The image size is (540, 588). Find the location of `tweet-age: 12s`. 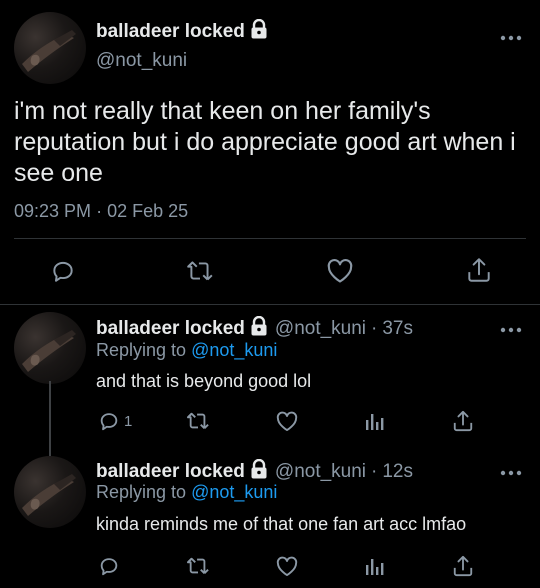

tweet-age: 12s is located at coordinates (397, 472).